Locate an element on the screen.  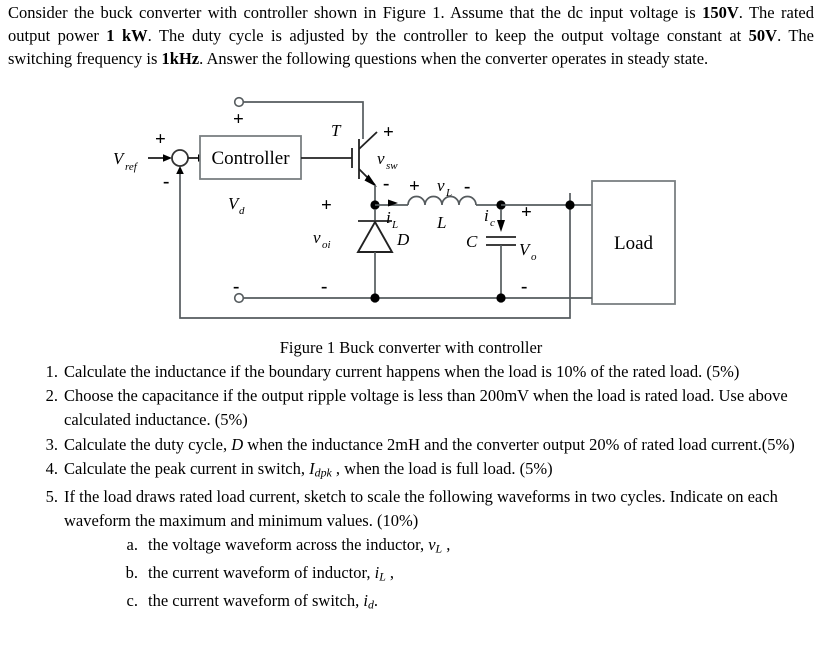
summing-plus-sign: + is located at coordinates (160, 139).